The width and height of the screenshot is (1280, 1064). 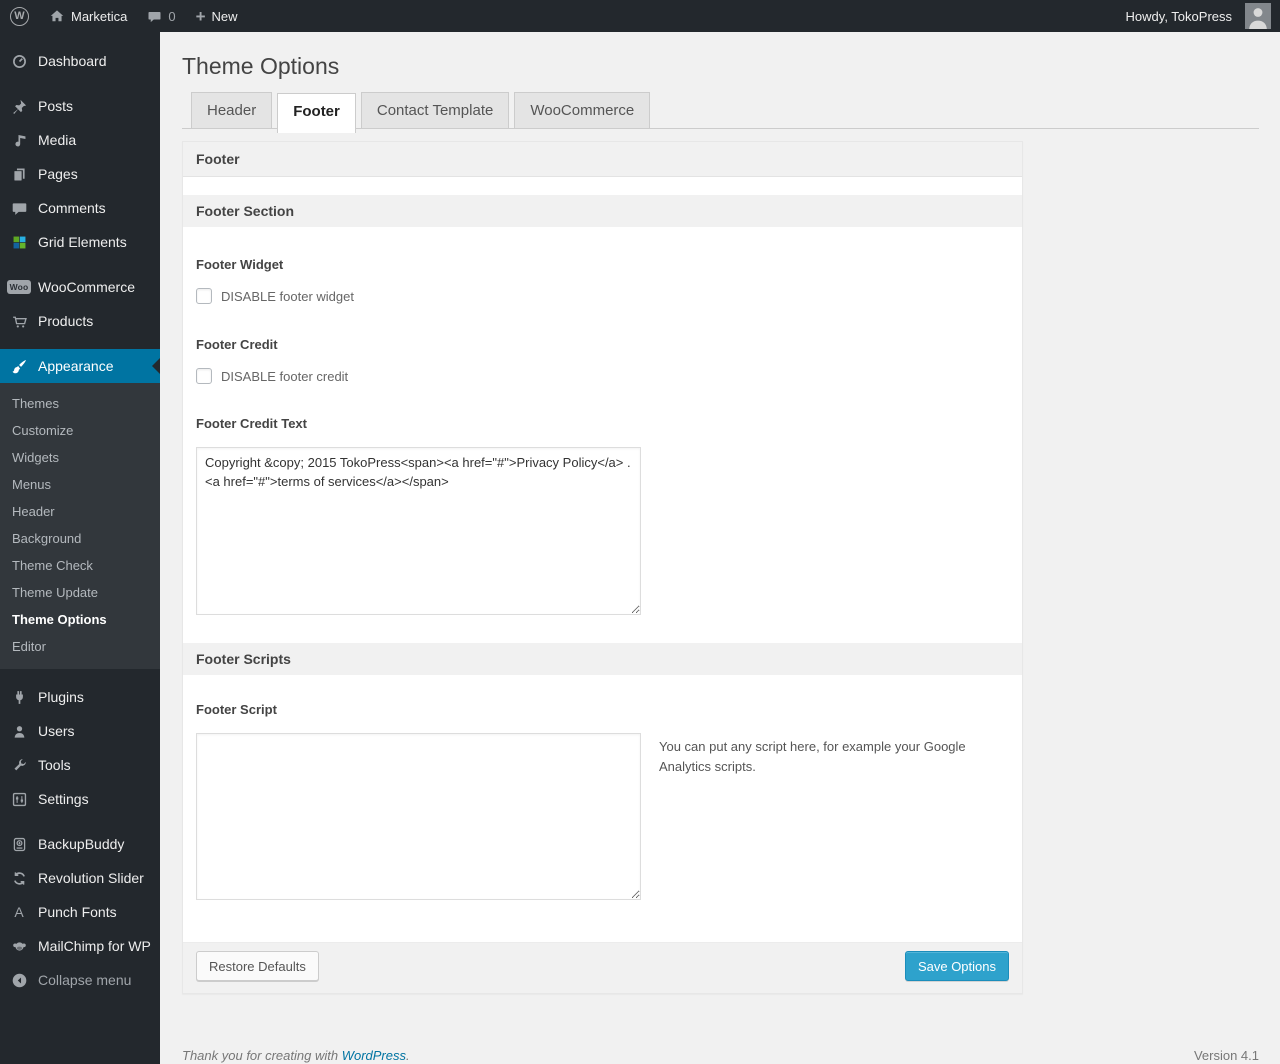 I want to click on grid-elements-icon, so click(x=19, y=242).